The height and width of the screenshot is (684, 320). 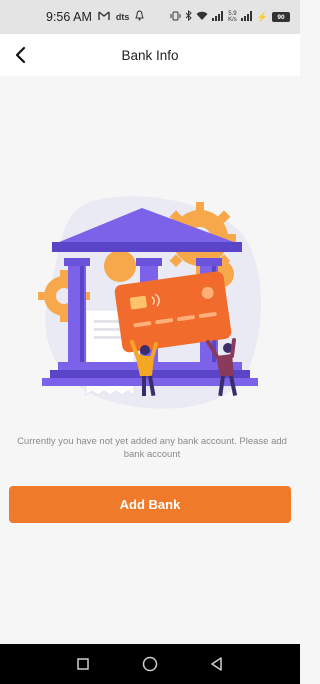 I want to click on square-icon, so click(x=83, y=664).